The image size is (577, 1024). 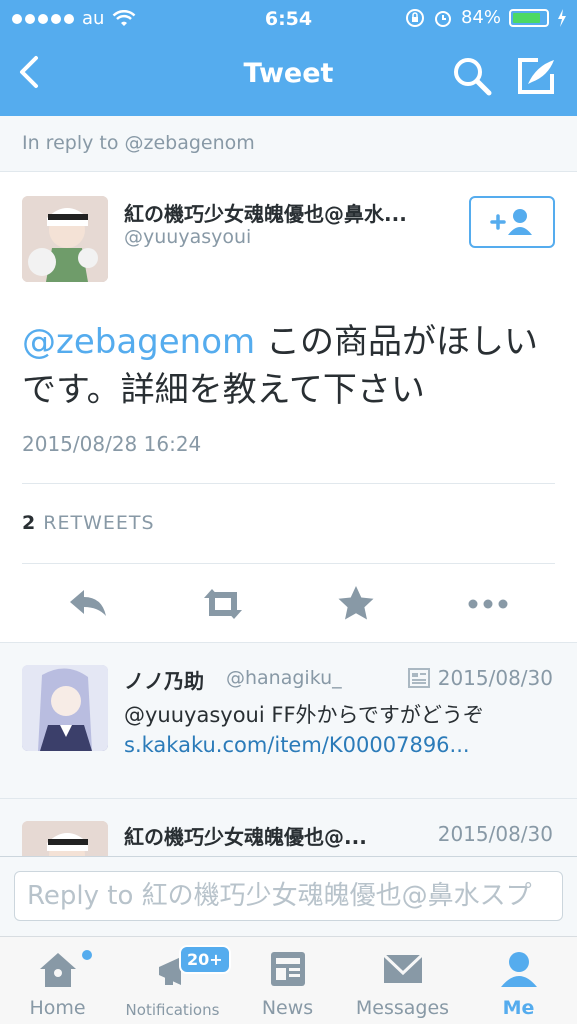 I want to click on navigation-bar: Tweet, so click(x=288, y=78).